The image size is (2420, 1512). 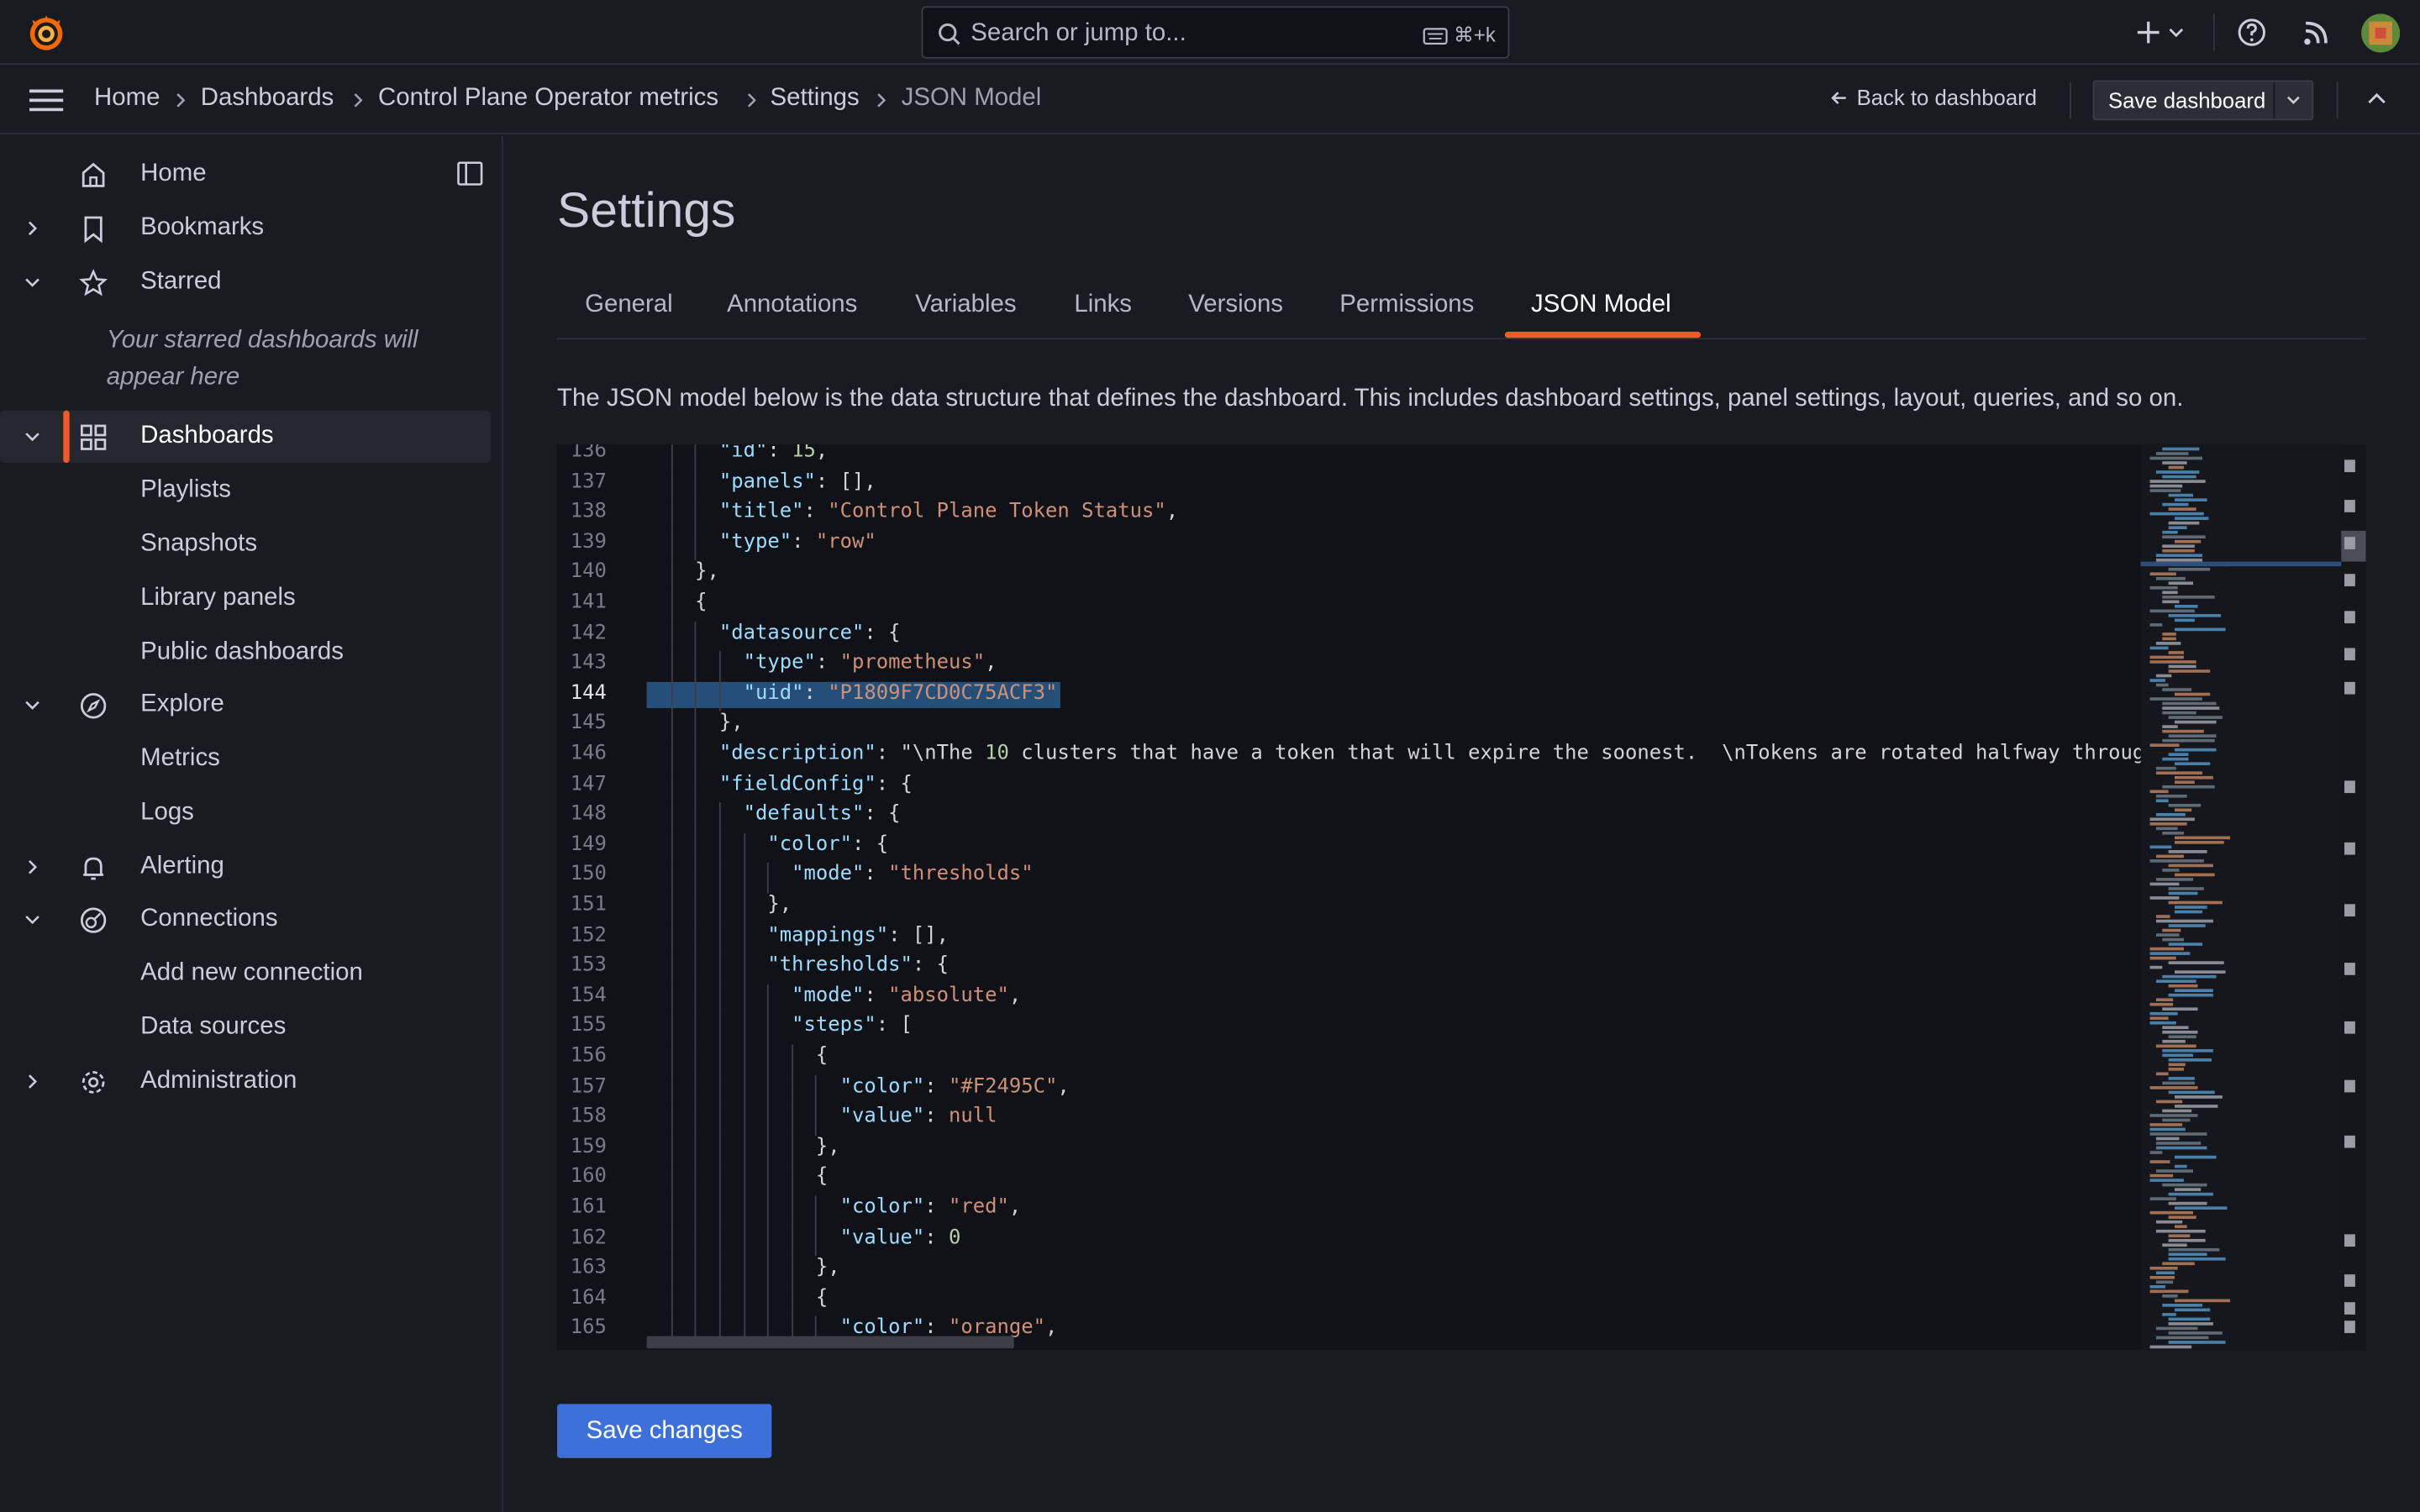 What do you see at coordinates (588, 603) in the screenshot?
I see `line-number: 141` at bounding box center [588, 603].